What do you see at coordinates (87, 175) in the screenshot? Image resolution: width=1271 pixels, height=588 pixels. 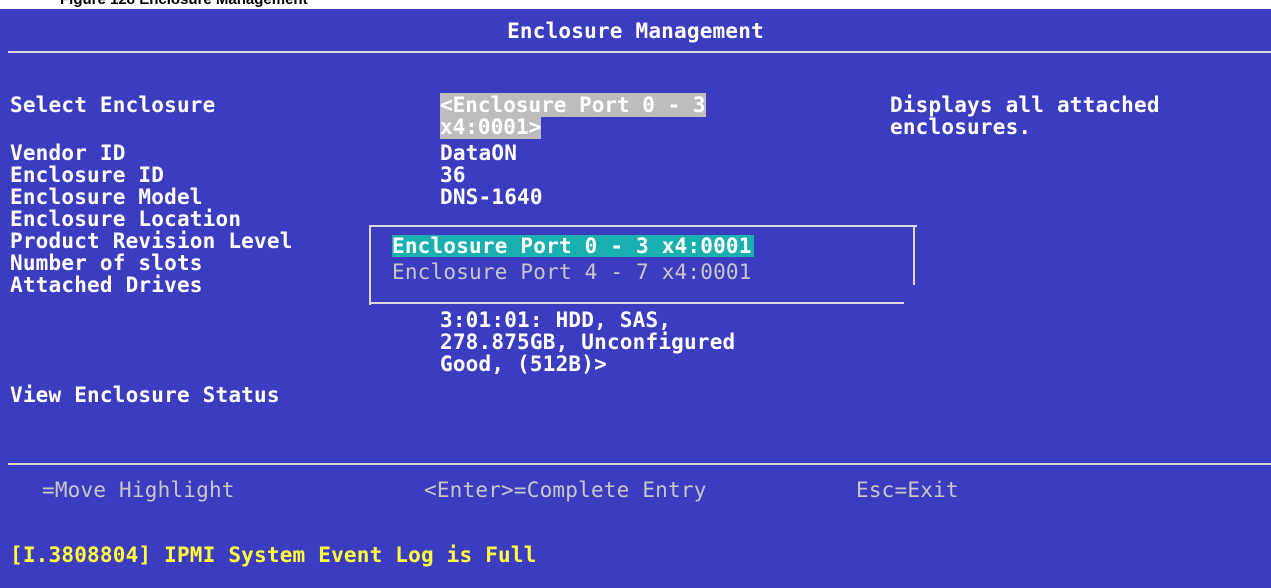 I see `enclosure-id-label: Enclosure ID` at bounding box center [87, 175].